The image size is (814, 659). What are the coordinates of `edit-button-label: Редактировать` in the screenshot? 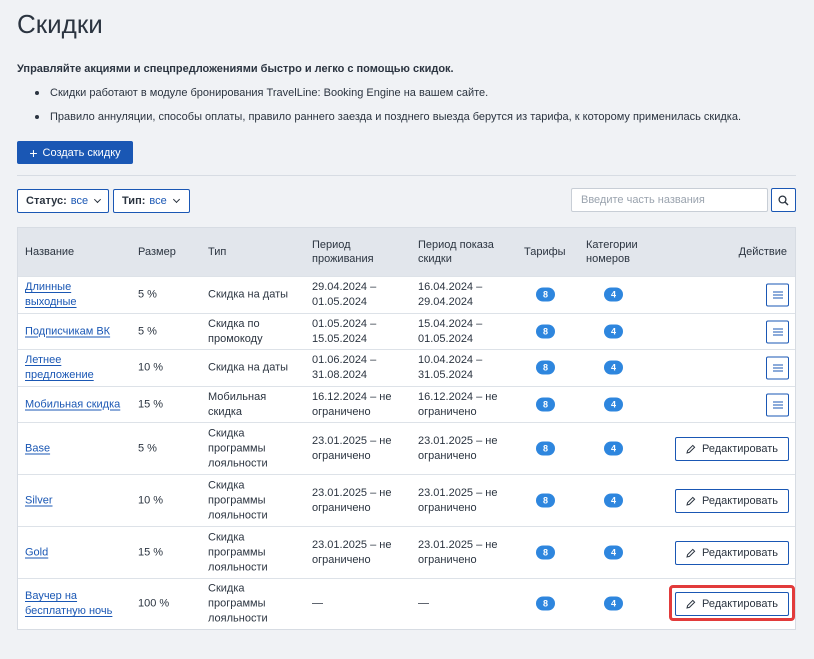 It's located at (740, 552).